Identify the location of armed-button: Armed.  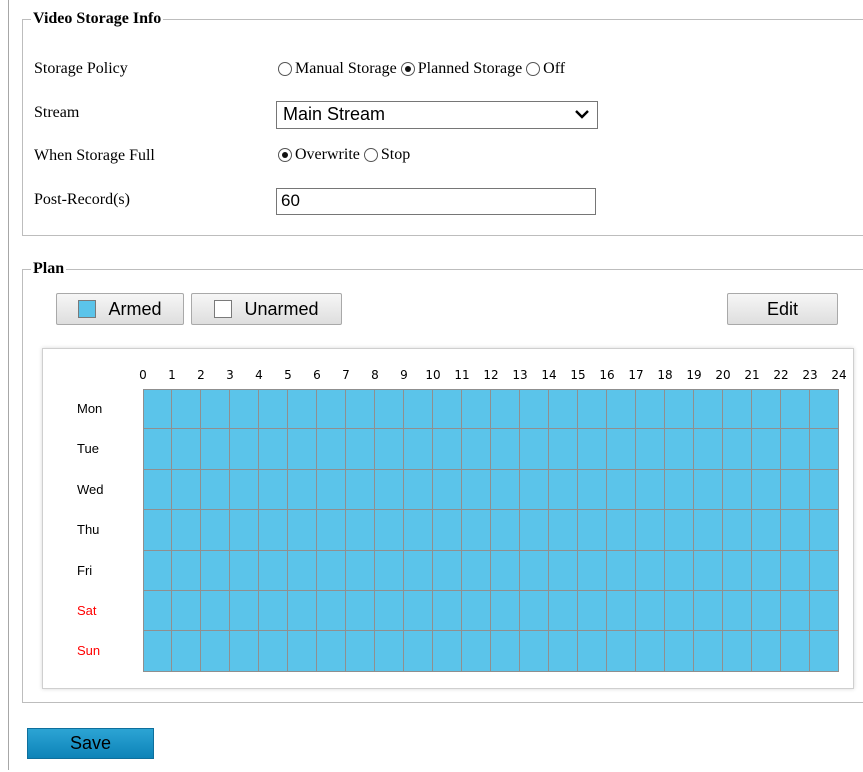
(120, 309).